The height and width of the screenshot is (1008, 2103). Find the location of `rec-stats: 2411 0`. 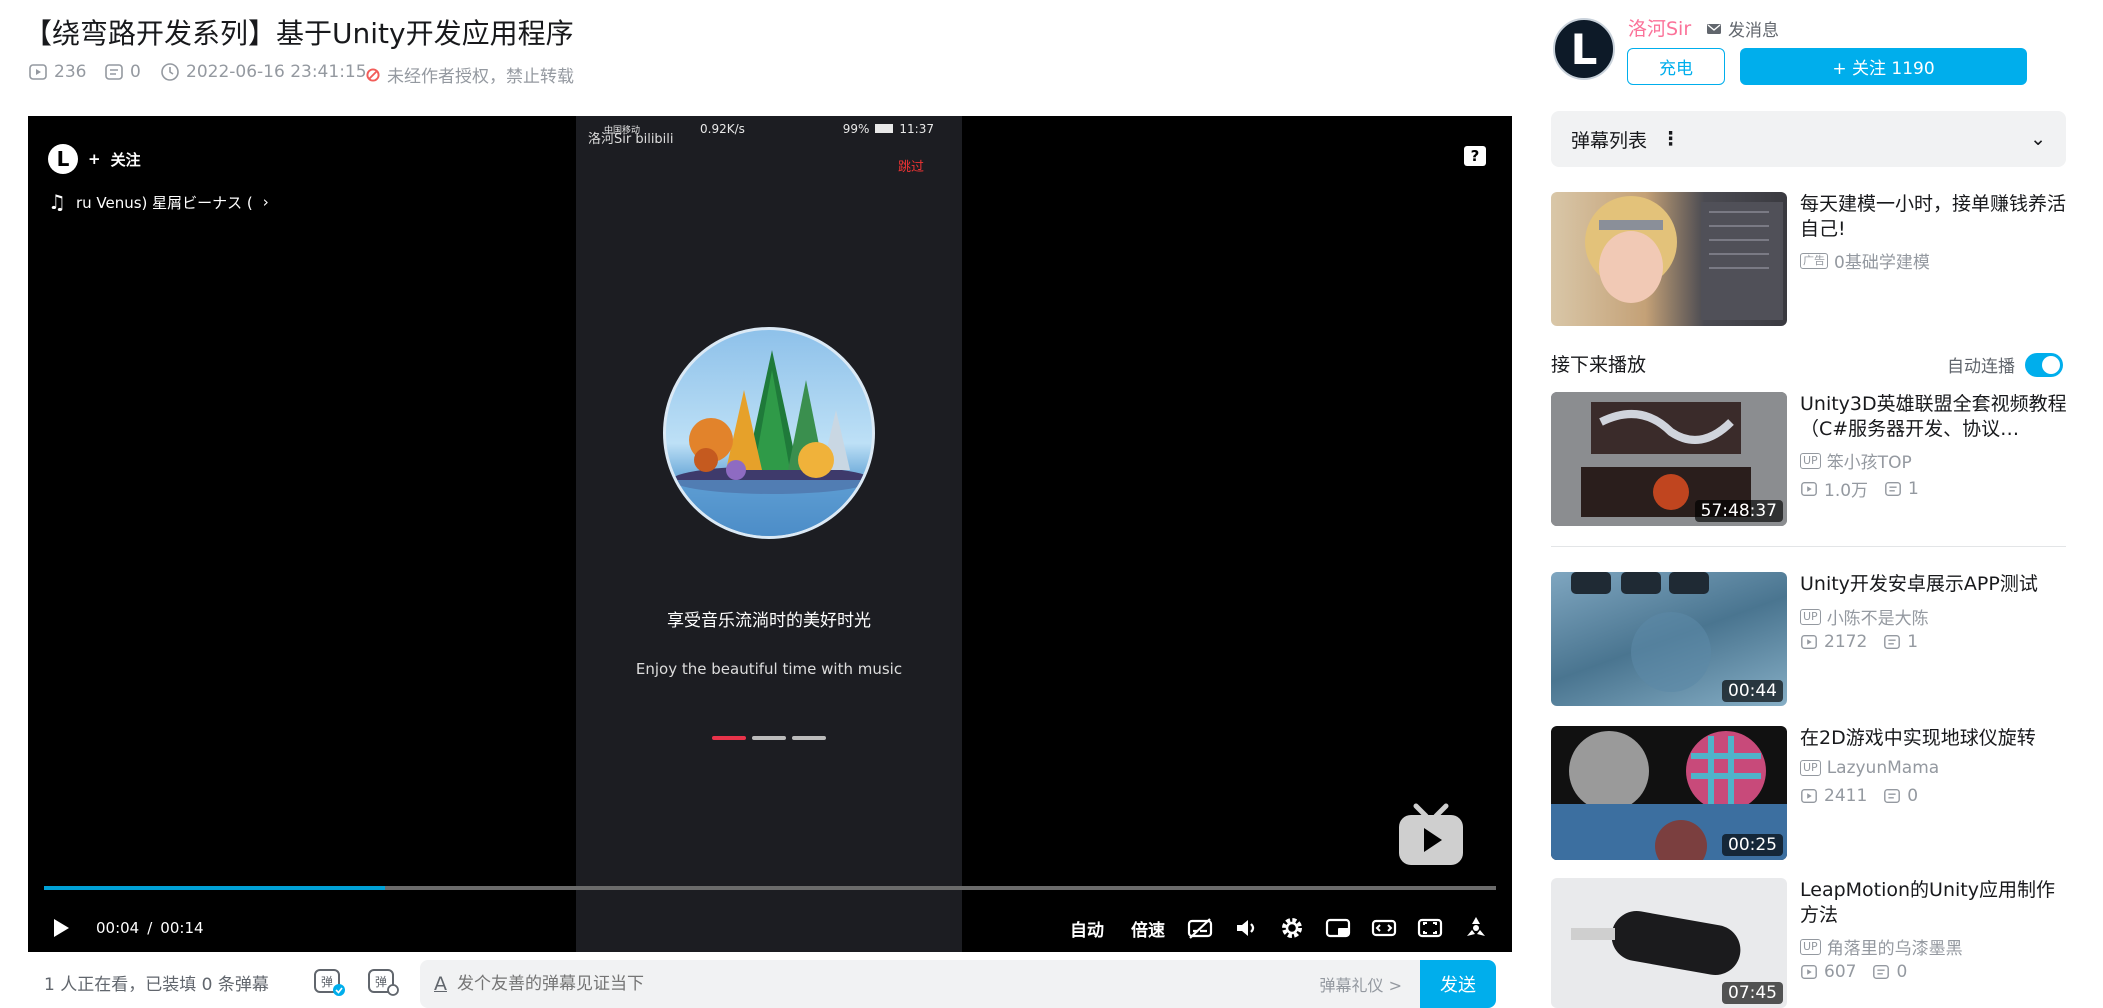

rec-stats: 2411 0 is located at coordinates (1859, 796).